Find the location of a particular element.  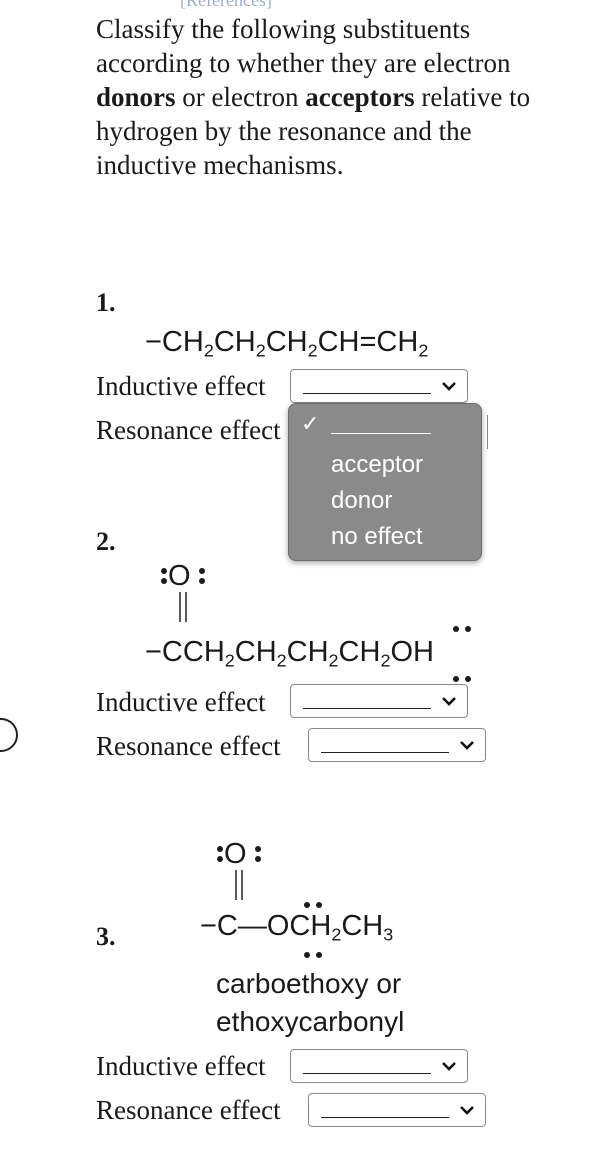

substituent-name-line1: carboethoxy or is located at coordinates (309, 983).